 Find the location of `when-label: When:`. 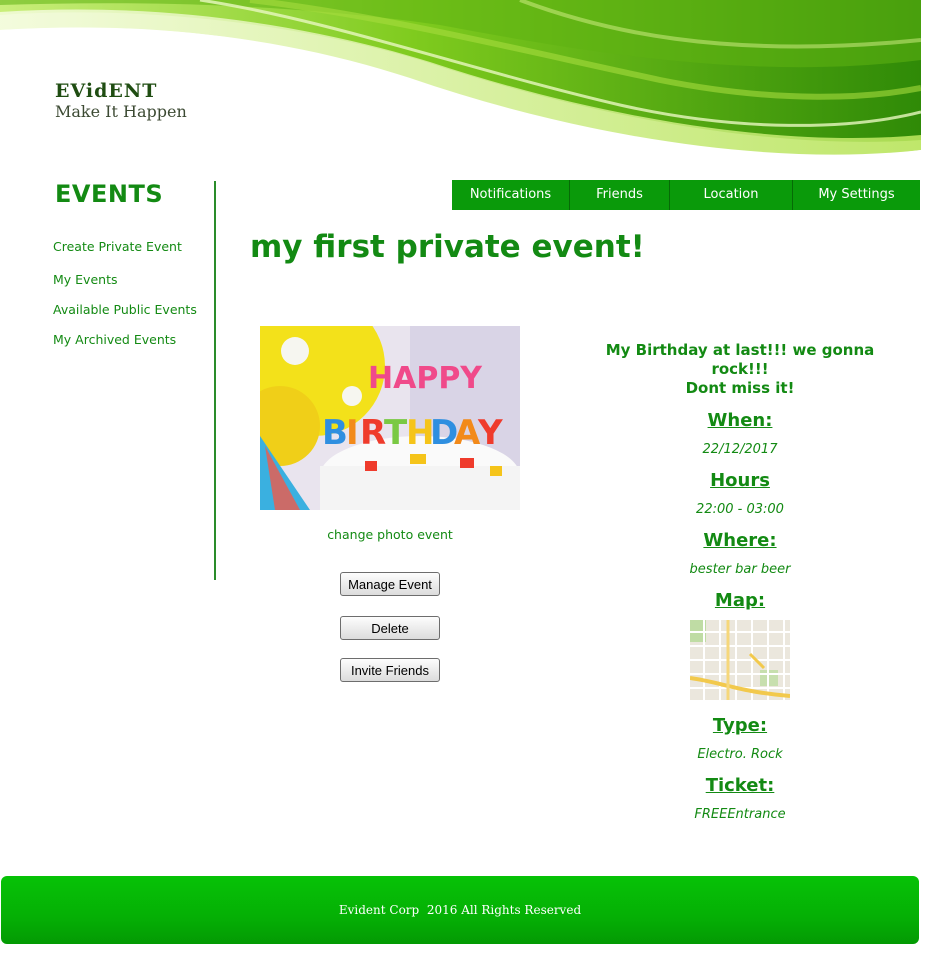

when-label: When: is located at coordinates (740, 420).